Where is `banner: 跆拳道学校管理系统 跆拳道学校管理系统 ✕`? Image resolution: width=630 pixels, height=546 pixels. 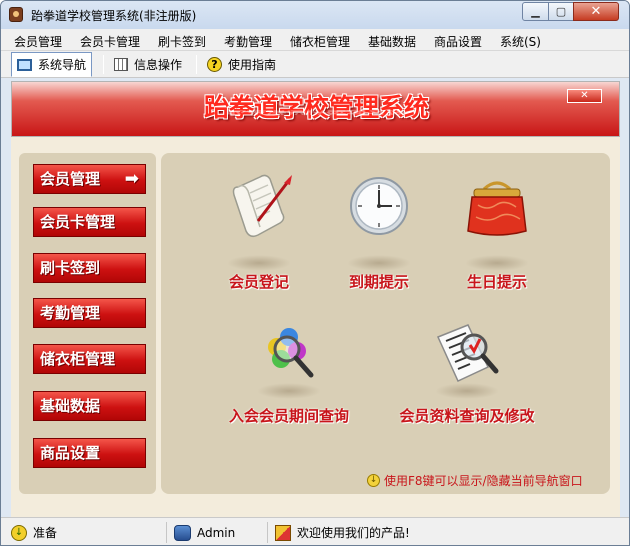 banner: 跆拳道学校管理系统 跆拳道学校管理系统 ✕ is located at coordinates (315, 109).